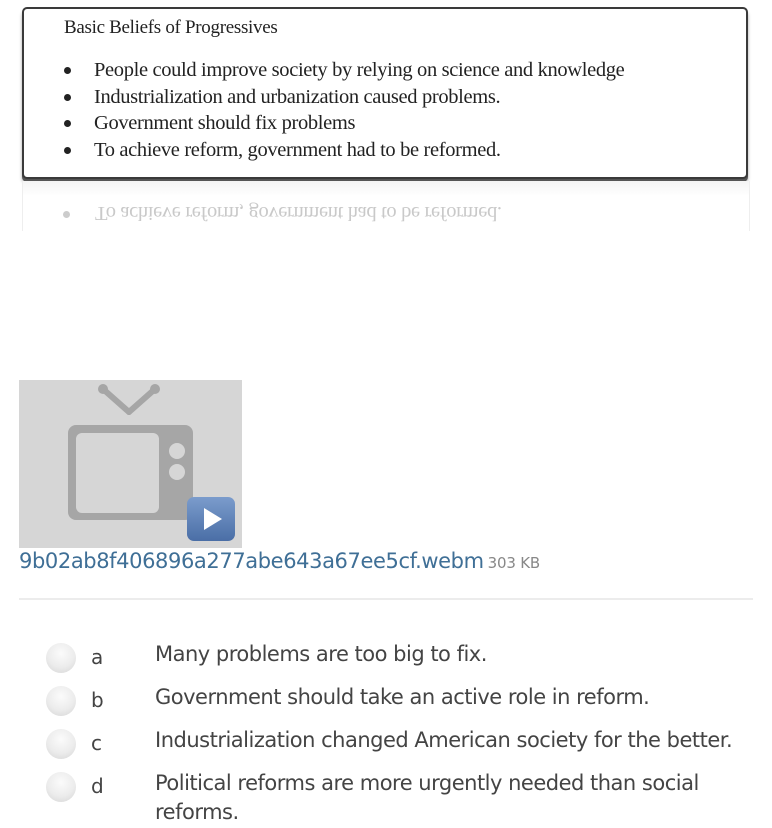 The width and height of the screenshot is (772, 828). I want to click on option-letter: c, so click(96, 743).